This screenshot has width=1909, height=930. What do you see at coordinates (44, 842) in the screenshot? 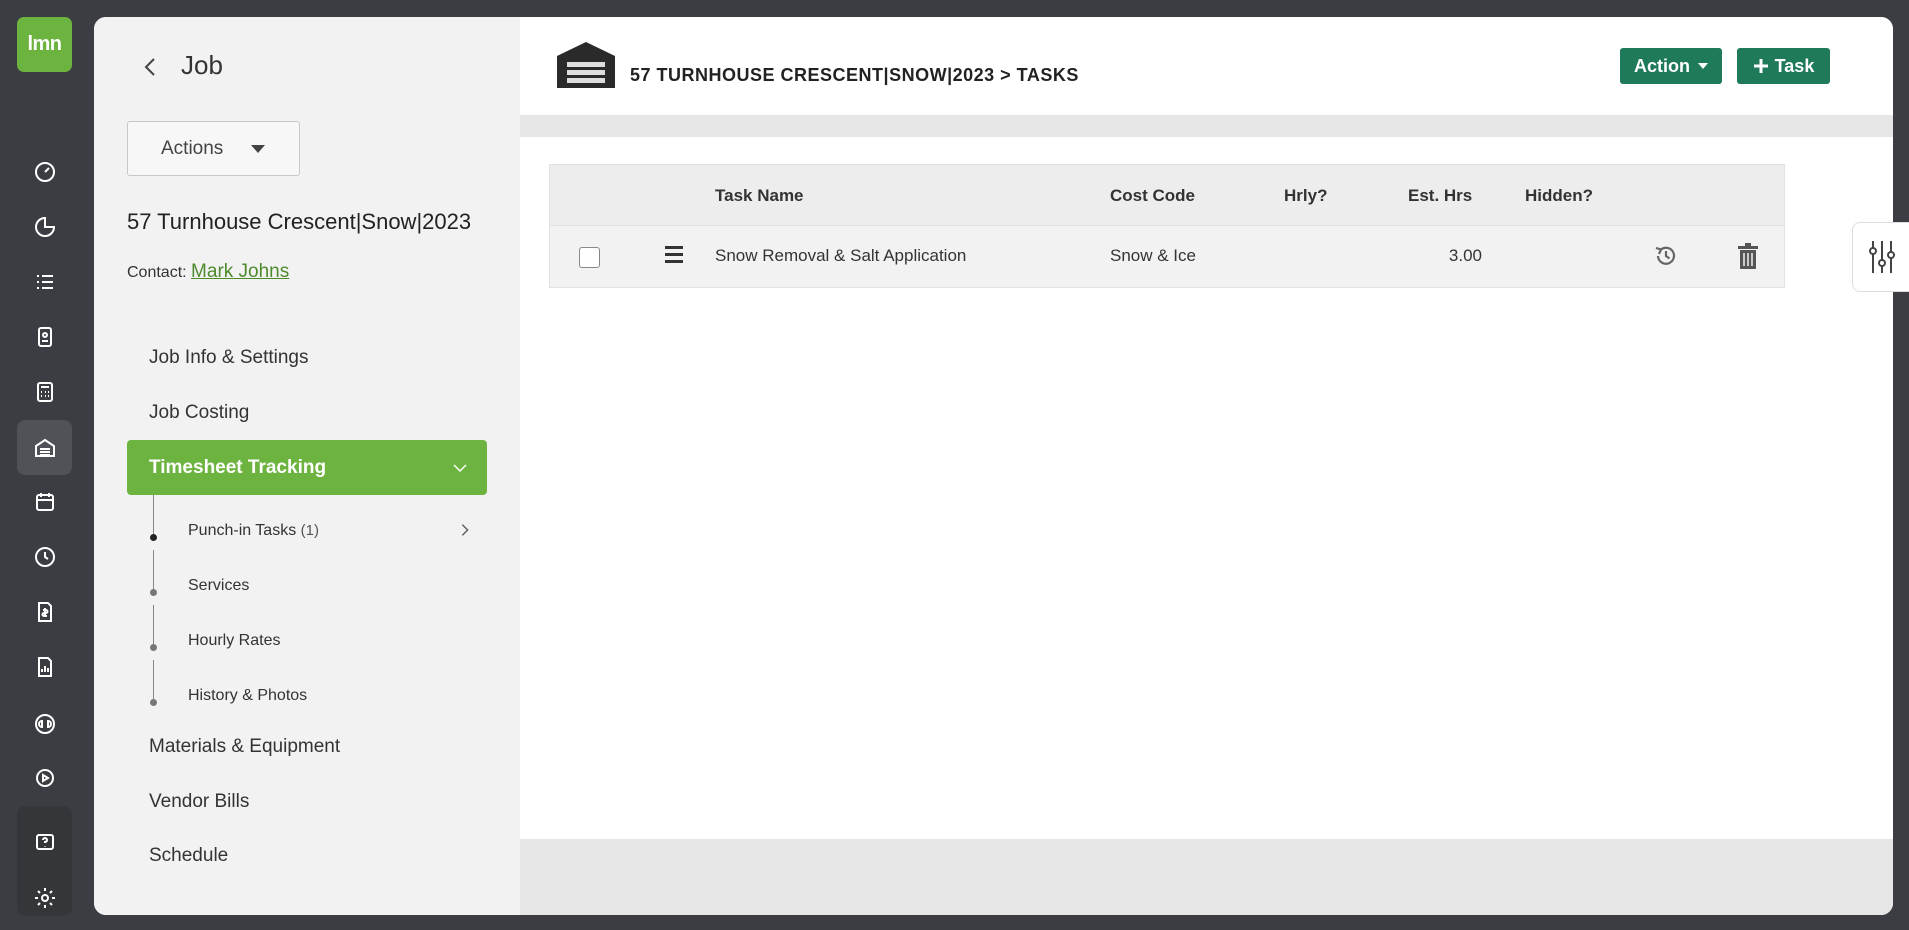
I see `help-icon` at bounding box center [44, 842].